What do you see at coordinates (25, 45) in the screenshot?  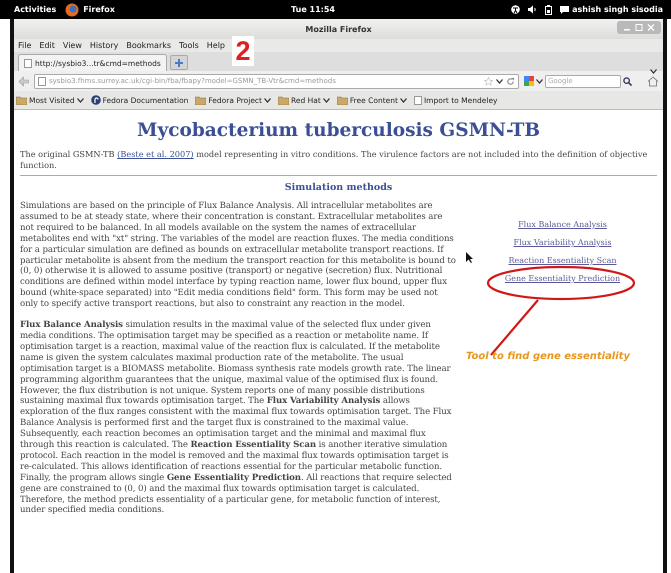 I see `menu-item: File` at bounding box center [25, 45].